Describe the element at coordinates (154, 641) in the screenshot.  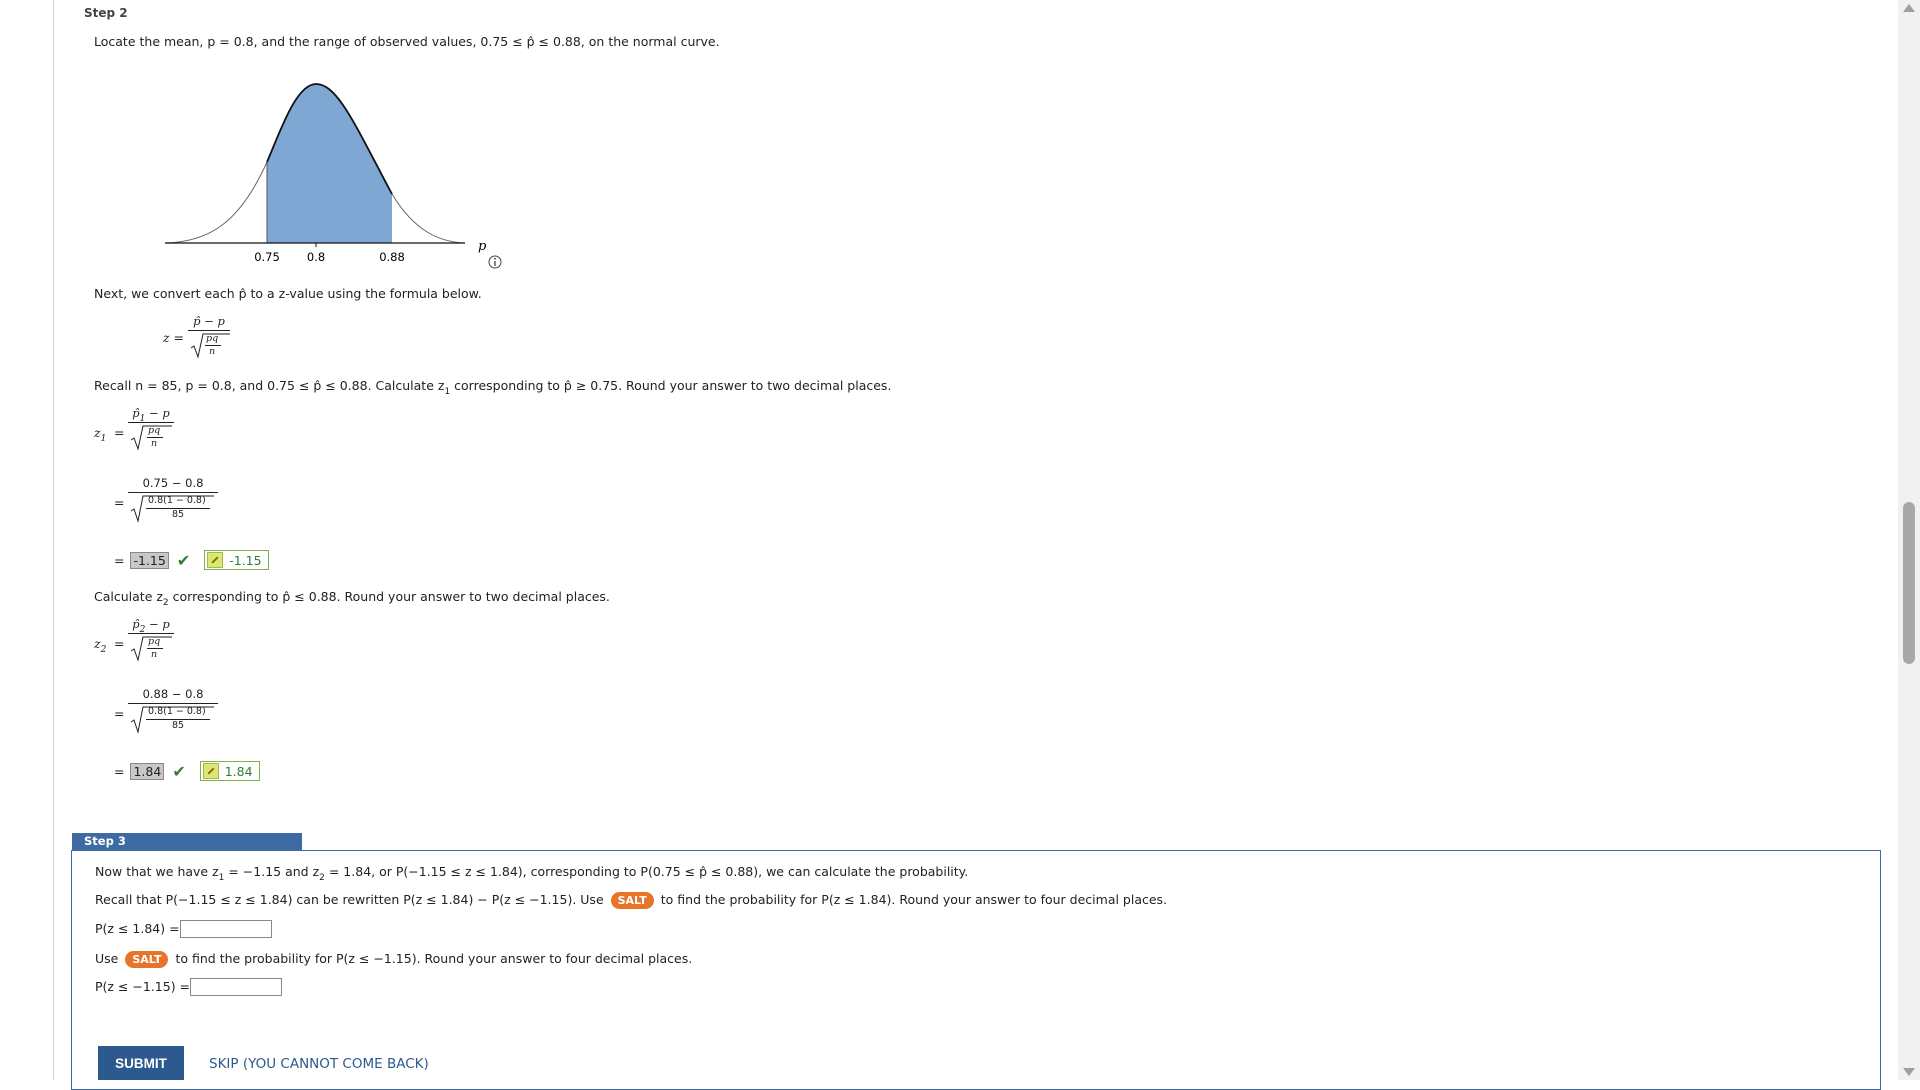
I see `z2-den-num: pq` at that location.